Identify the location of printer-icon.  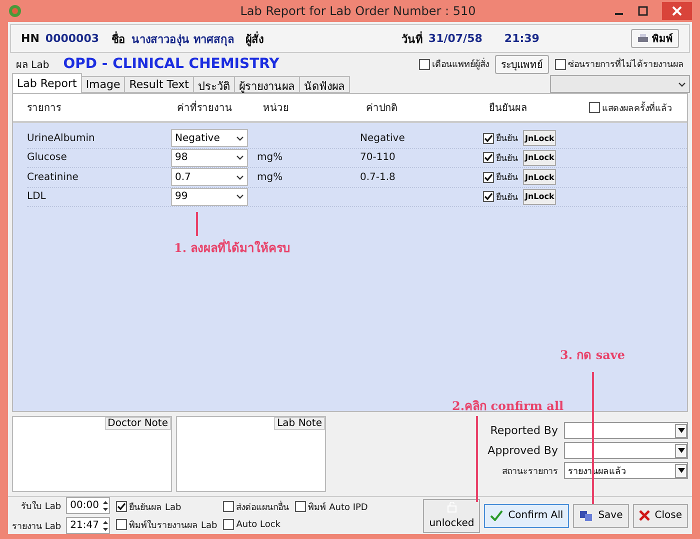
(643, 39).